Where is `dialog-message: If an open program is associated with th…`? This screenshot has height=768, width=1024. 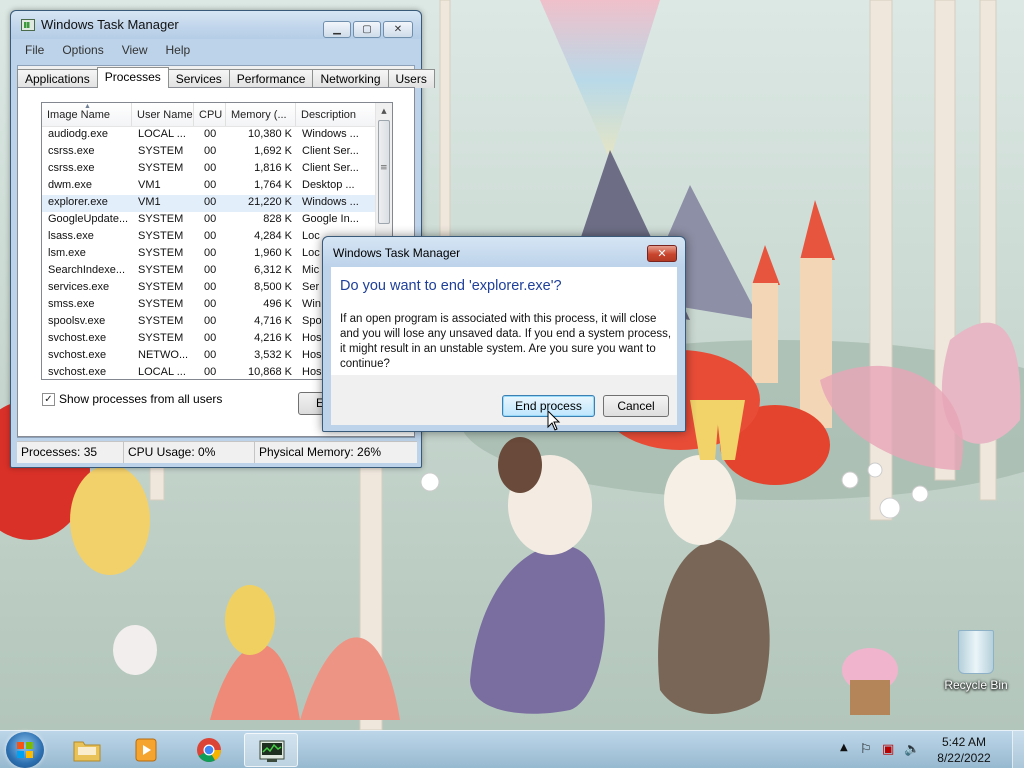 dialog-message: If an open program is associated with th… is located at coordinates (506, 341).